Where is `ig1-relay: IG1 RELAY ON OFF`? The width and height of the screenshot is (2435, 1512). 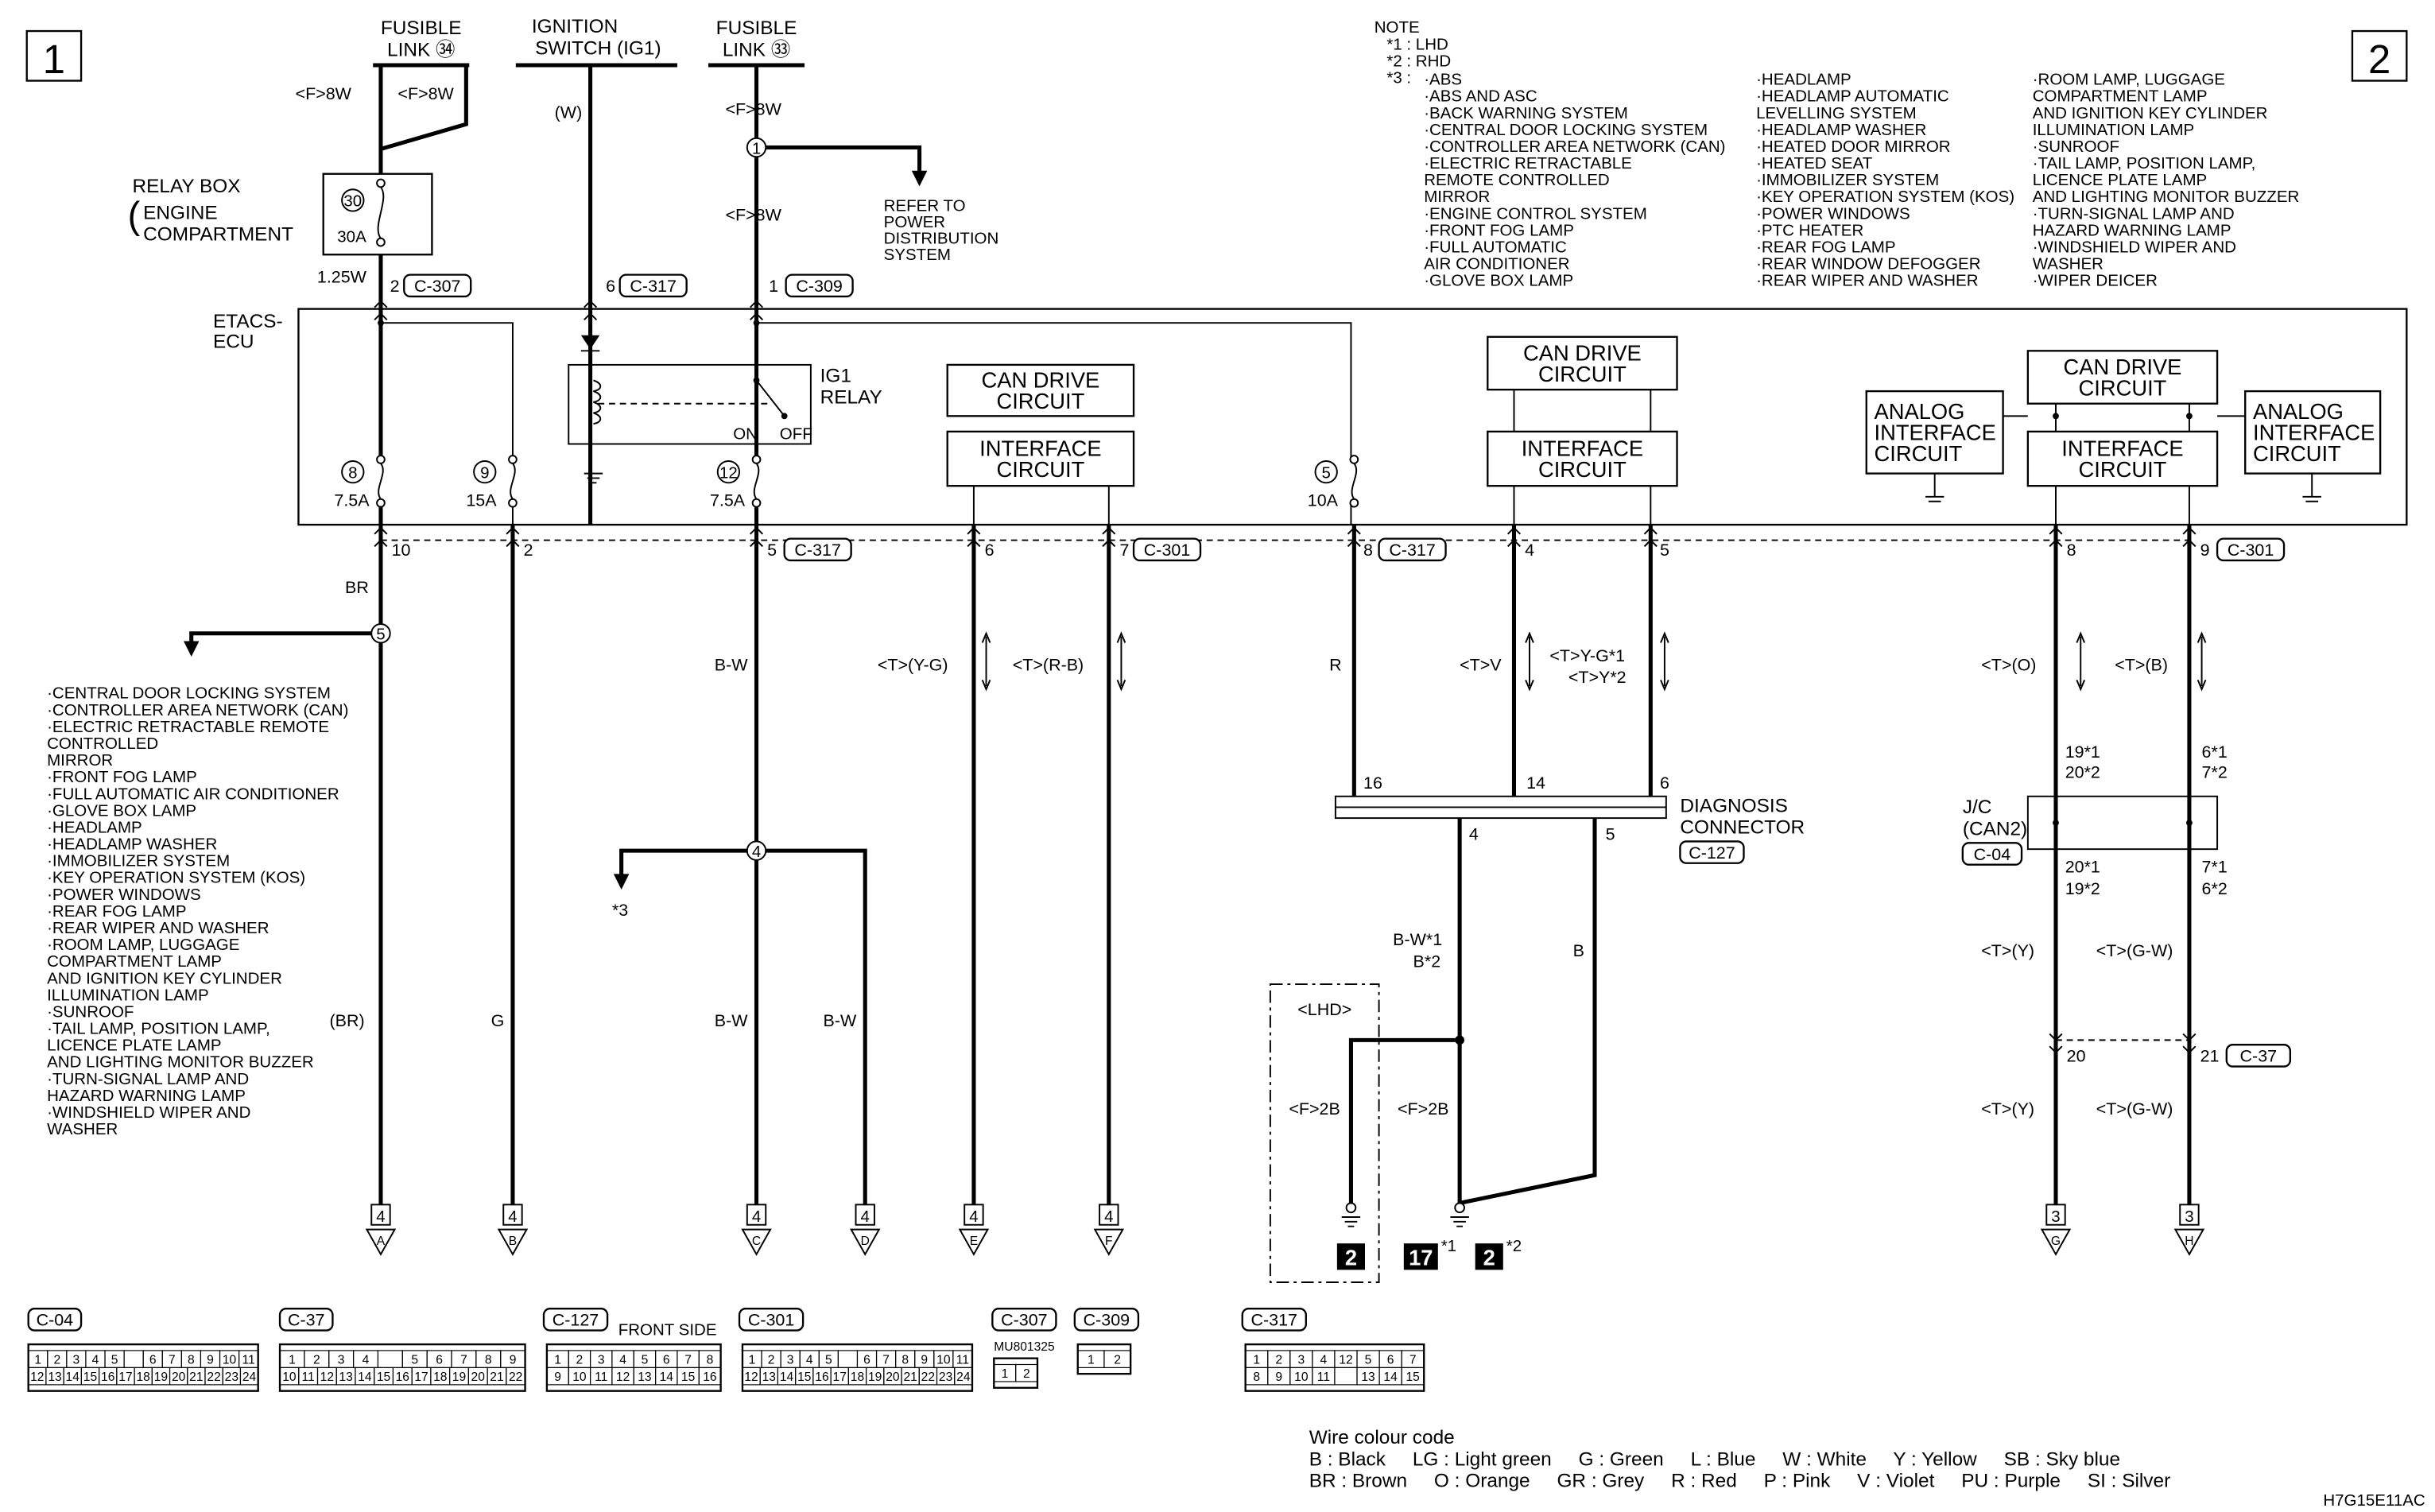
ig1-relay: IG1 RELAY ON OFF is located at coordinates (725, 409).